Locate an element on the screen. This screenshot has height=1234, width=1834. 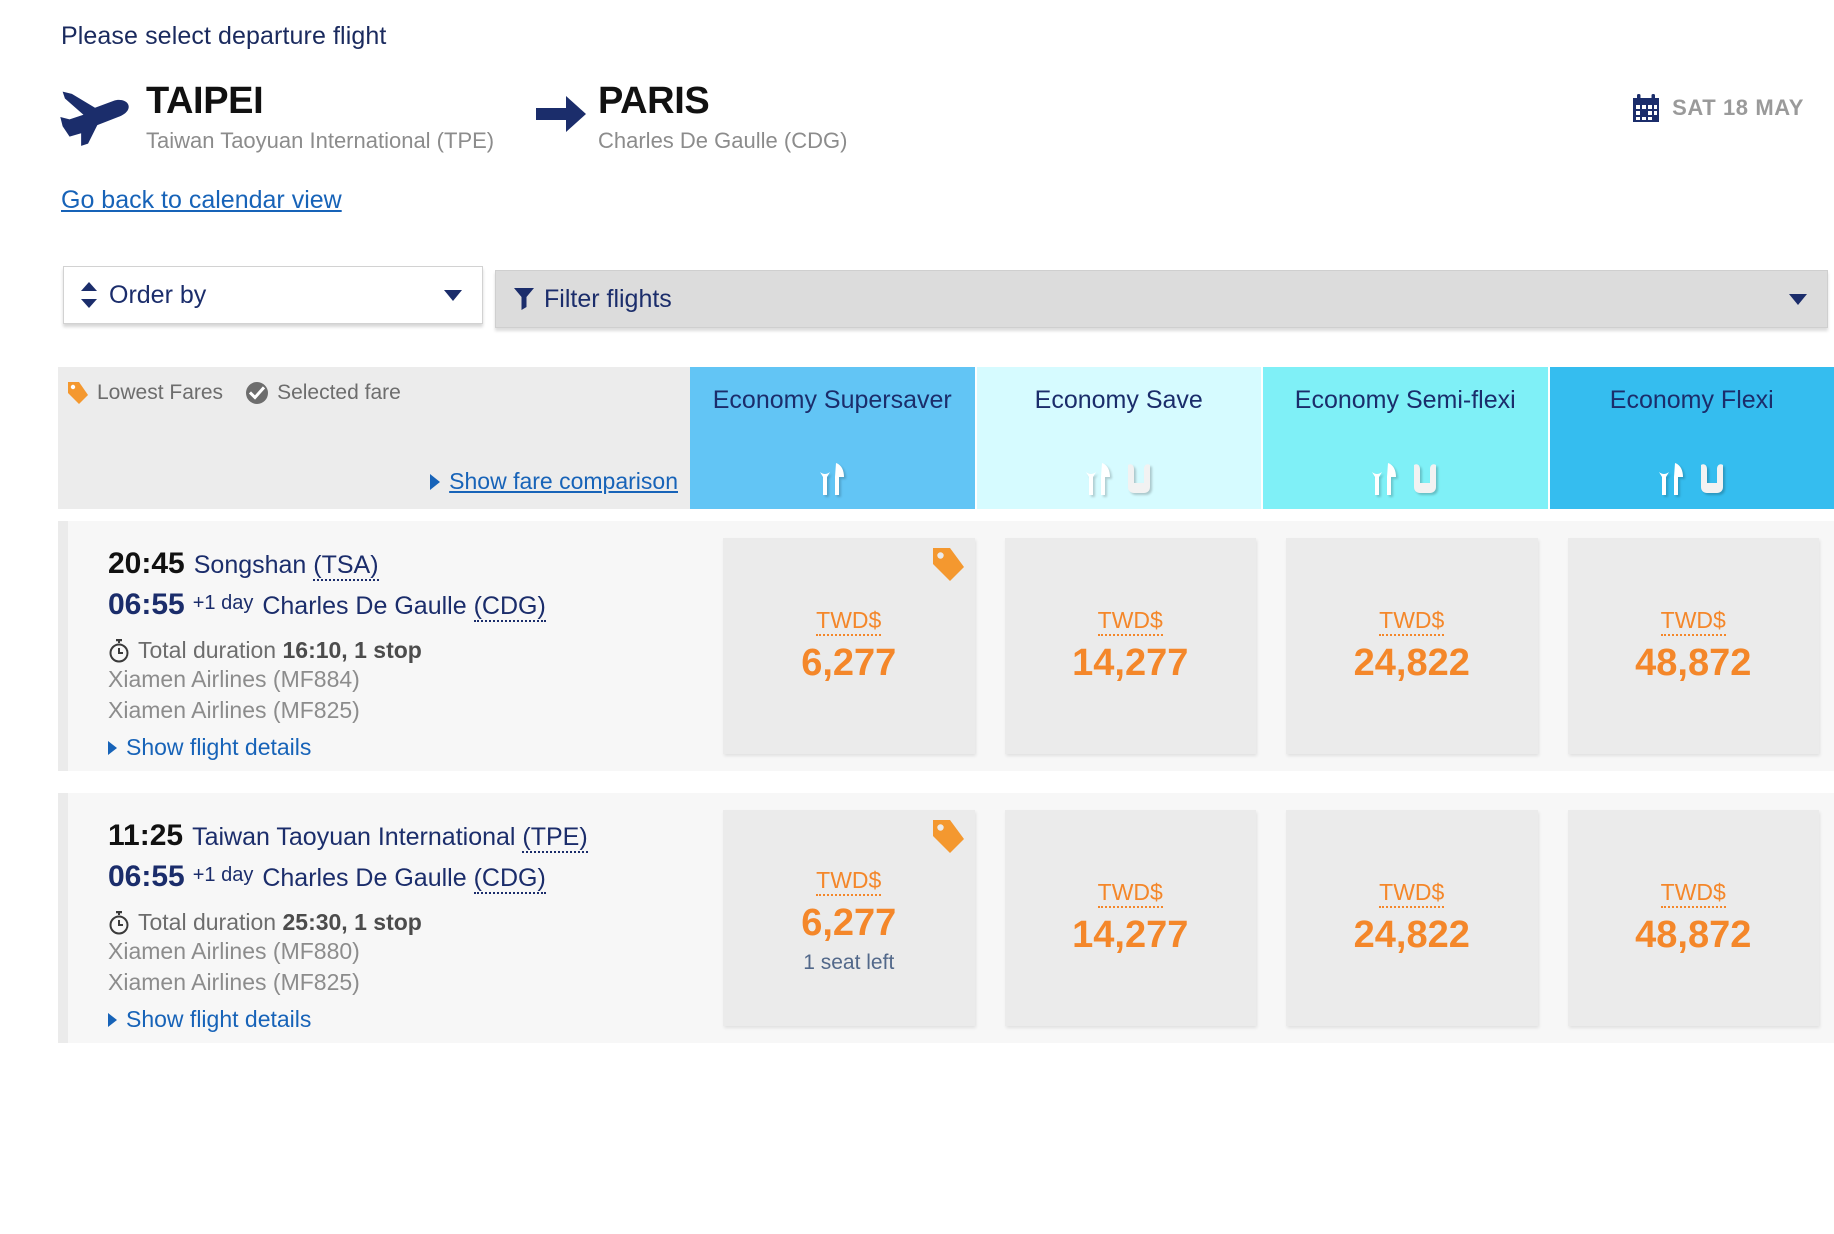
departure-airport-code: (TSA) is located at coordinates (346, 566).